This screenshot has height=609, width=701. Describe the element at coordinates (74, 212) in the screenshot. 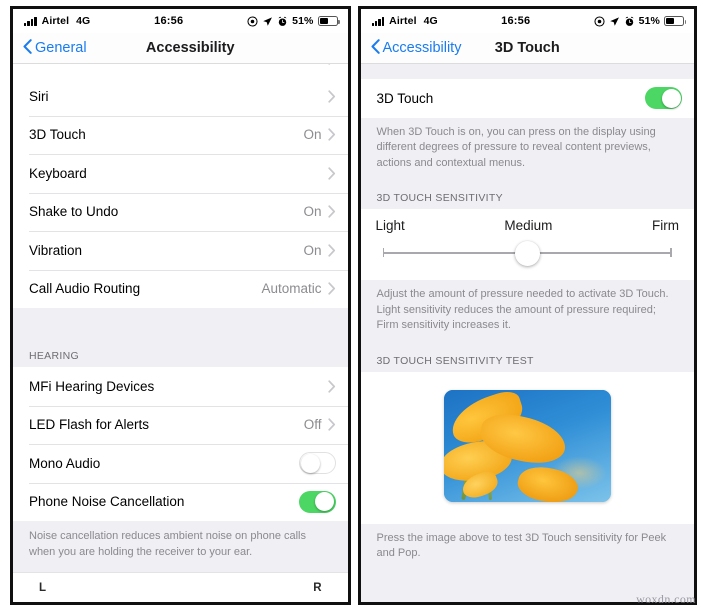

I see `row-label: Shake to Undo` at that location.